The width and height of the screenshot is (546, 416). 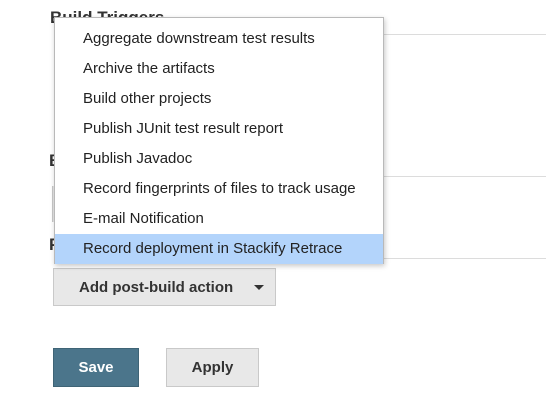 I want to click on menu-item-aggregate-test-results: Aggregate downstream test results, so click(x=219, y=39).